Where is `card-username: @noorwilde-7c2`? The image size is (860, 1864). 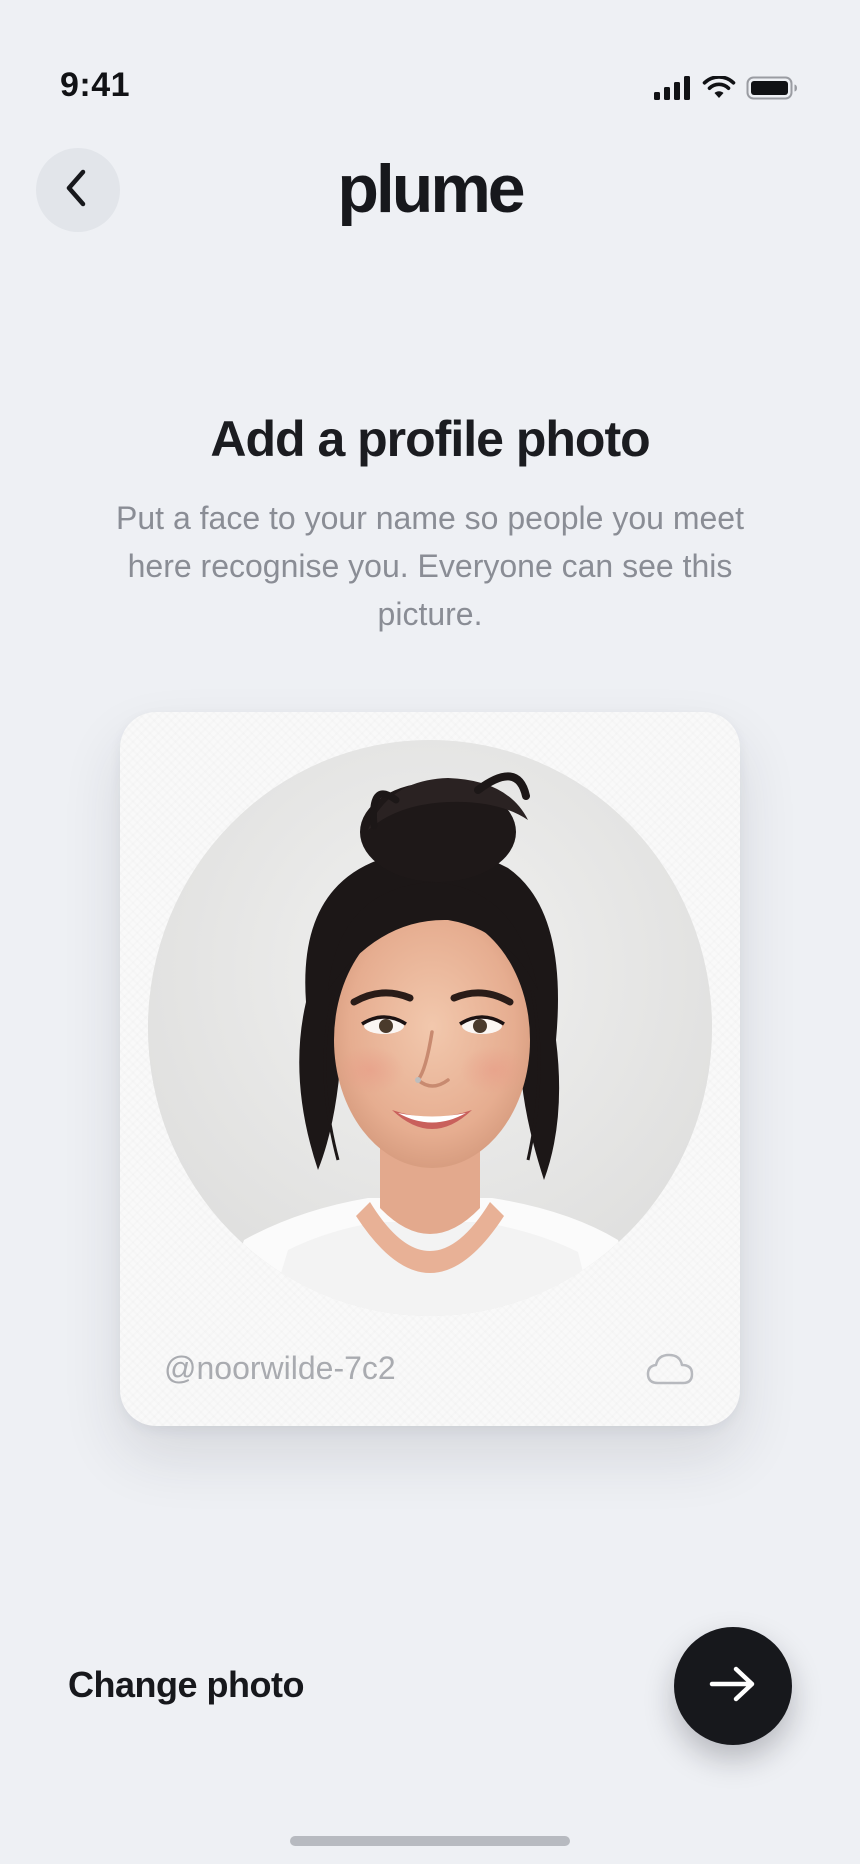 card-username: @noorwilde-7c2 is located at coordinates (280, 1368).